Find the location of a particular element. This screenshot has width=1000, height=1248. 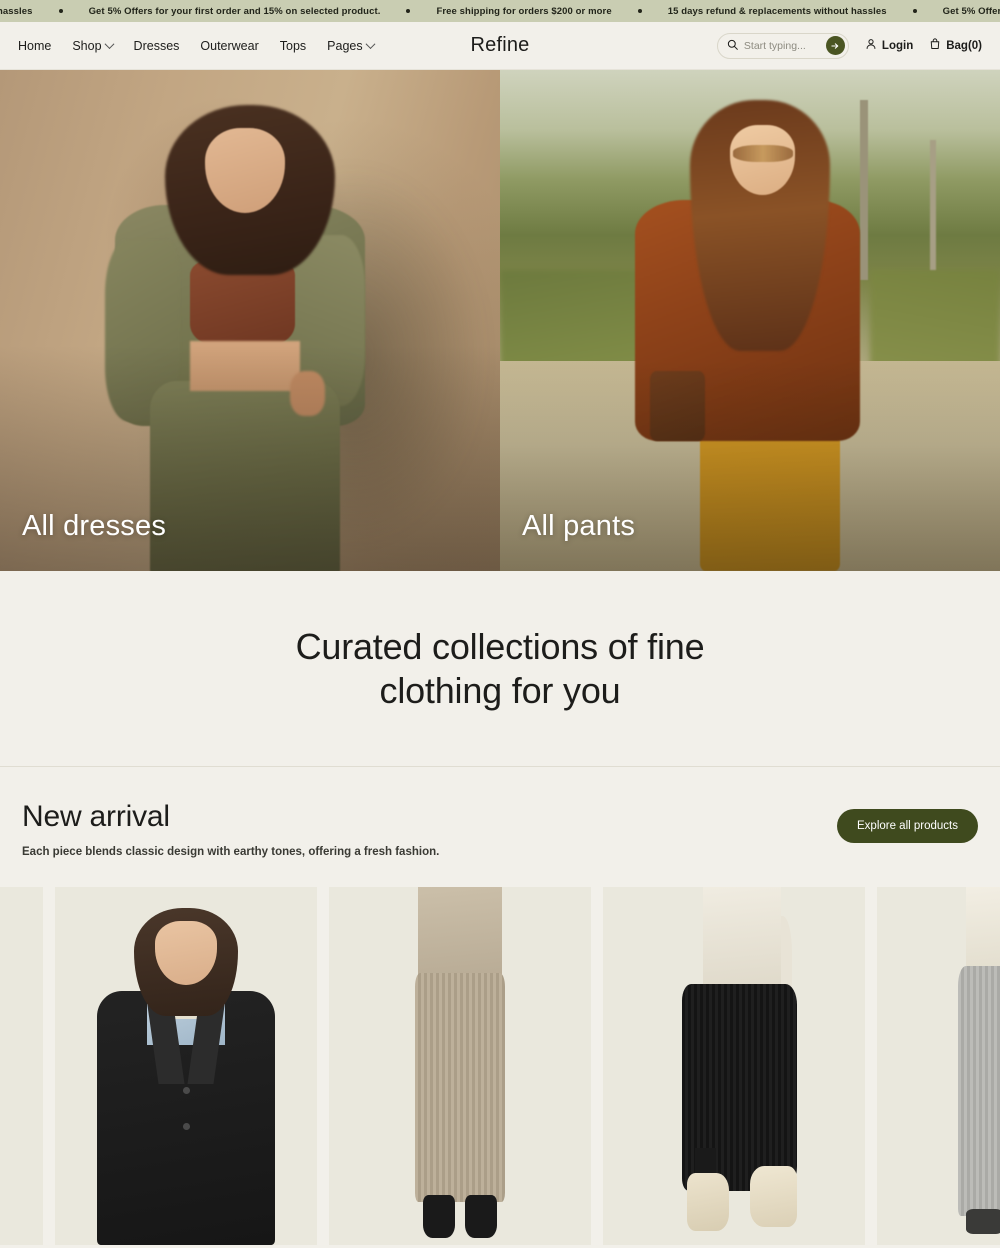

site-logo-text: Refine is located at coordinates (499, 45).